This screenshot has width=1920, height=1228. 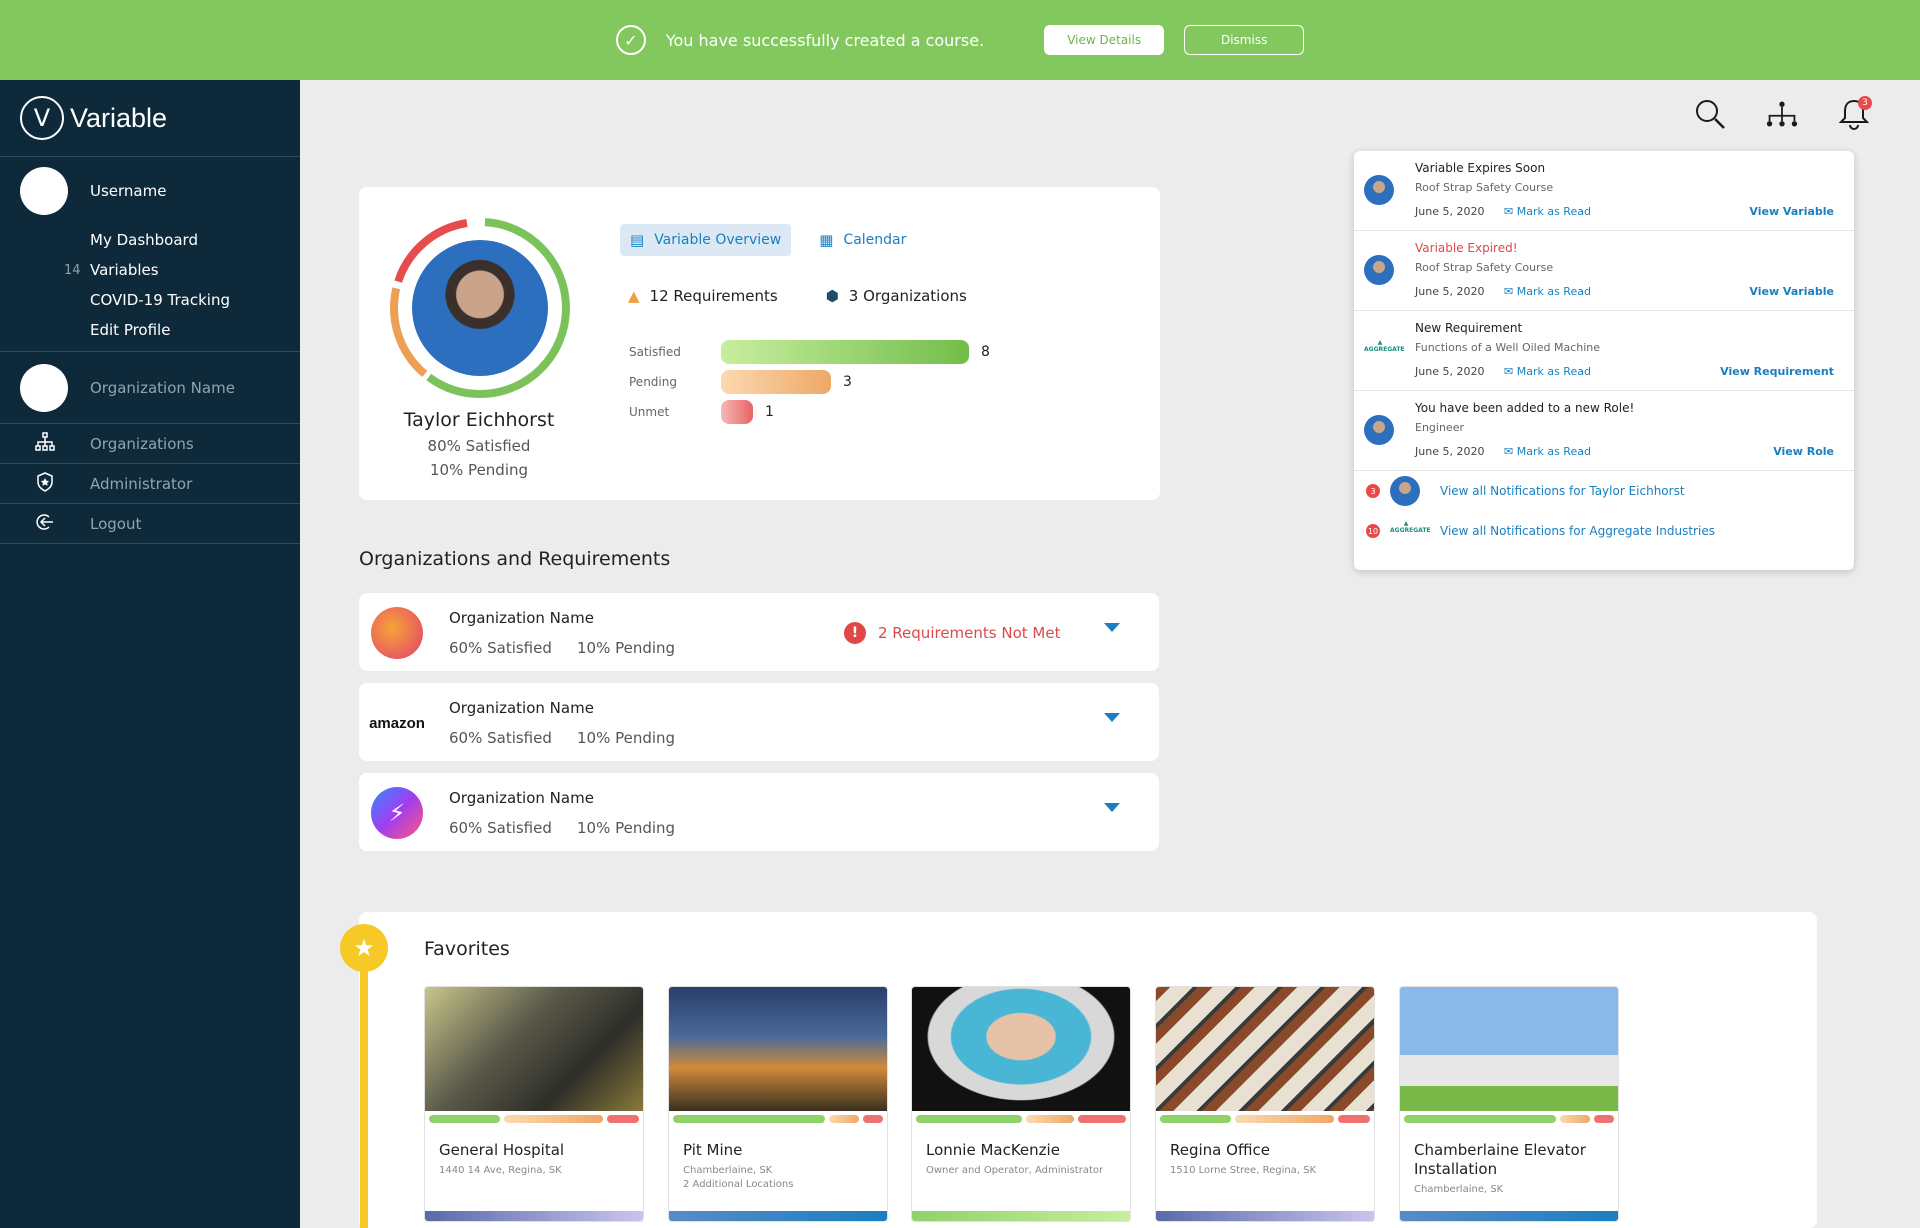 What do you see at coordinates (1104, 40) in the screenshot?
I see `view-details-button: View Details` at bounding box center [1104, 40].